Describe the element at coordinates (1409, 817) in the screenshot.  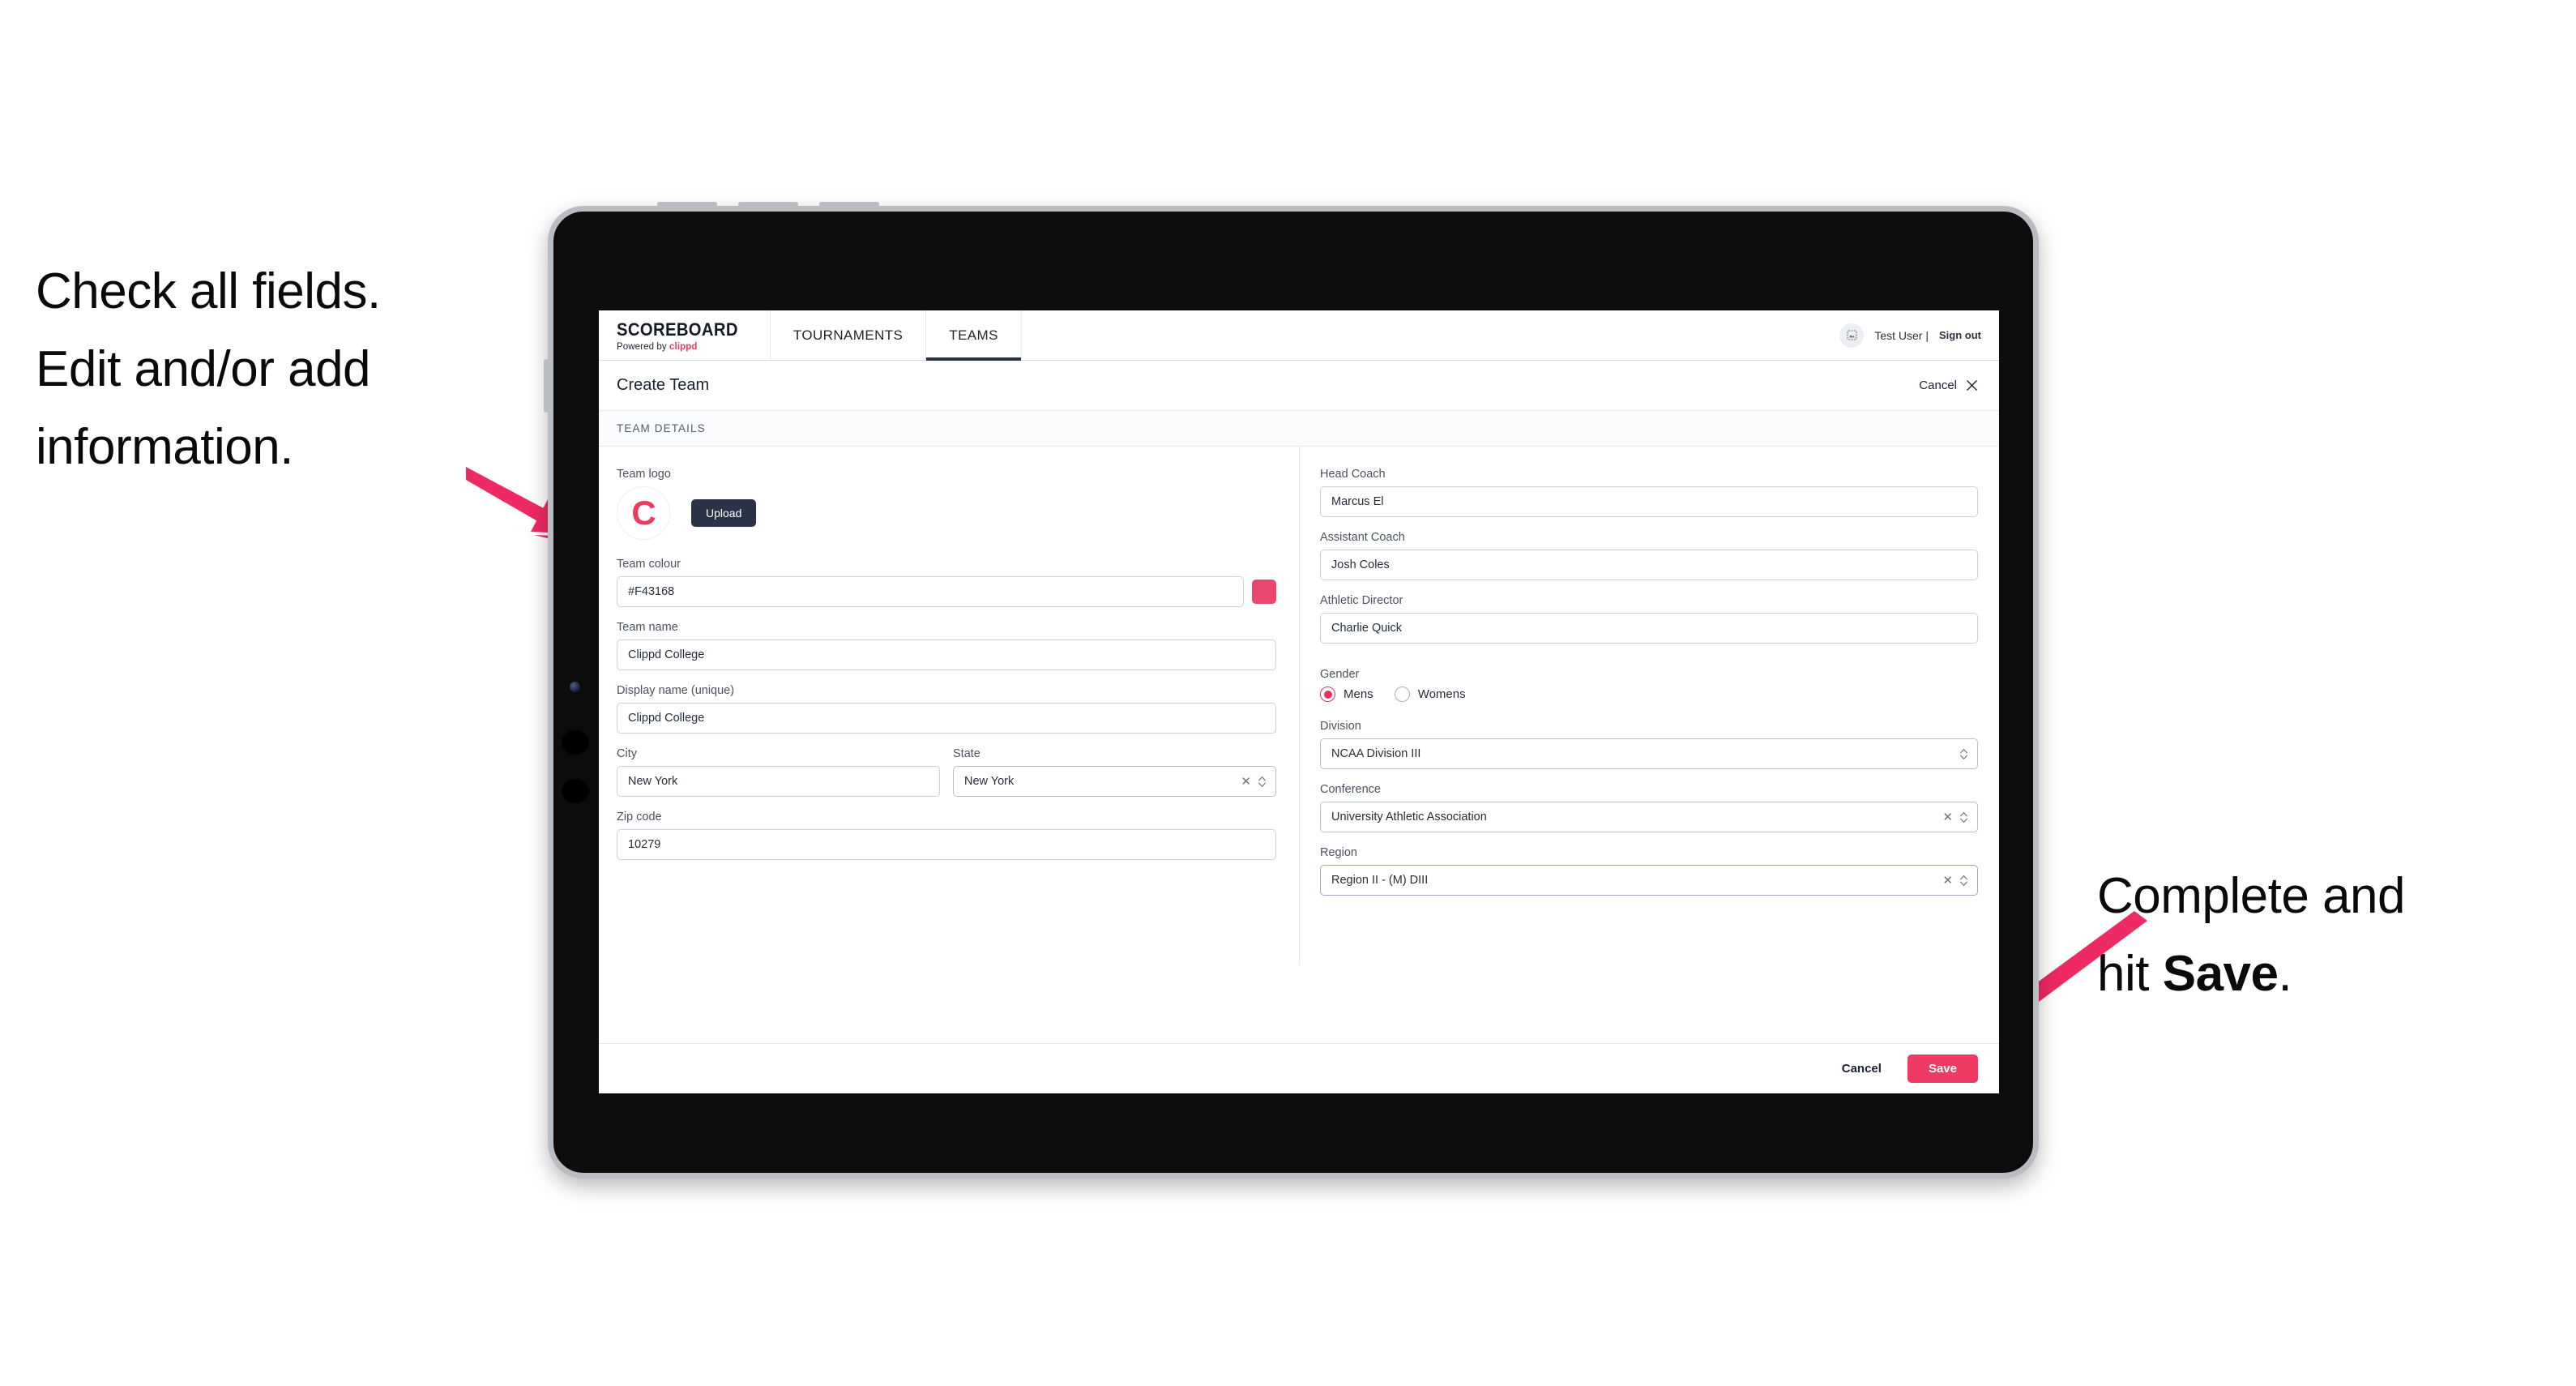
I see `conference-value: University Athletic Association` at that location.